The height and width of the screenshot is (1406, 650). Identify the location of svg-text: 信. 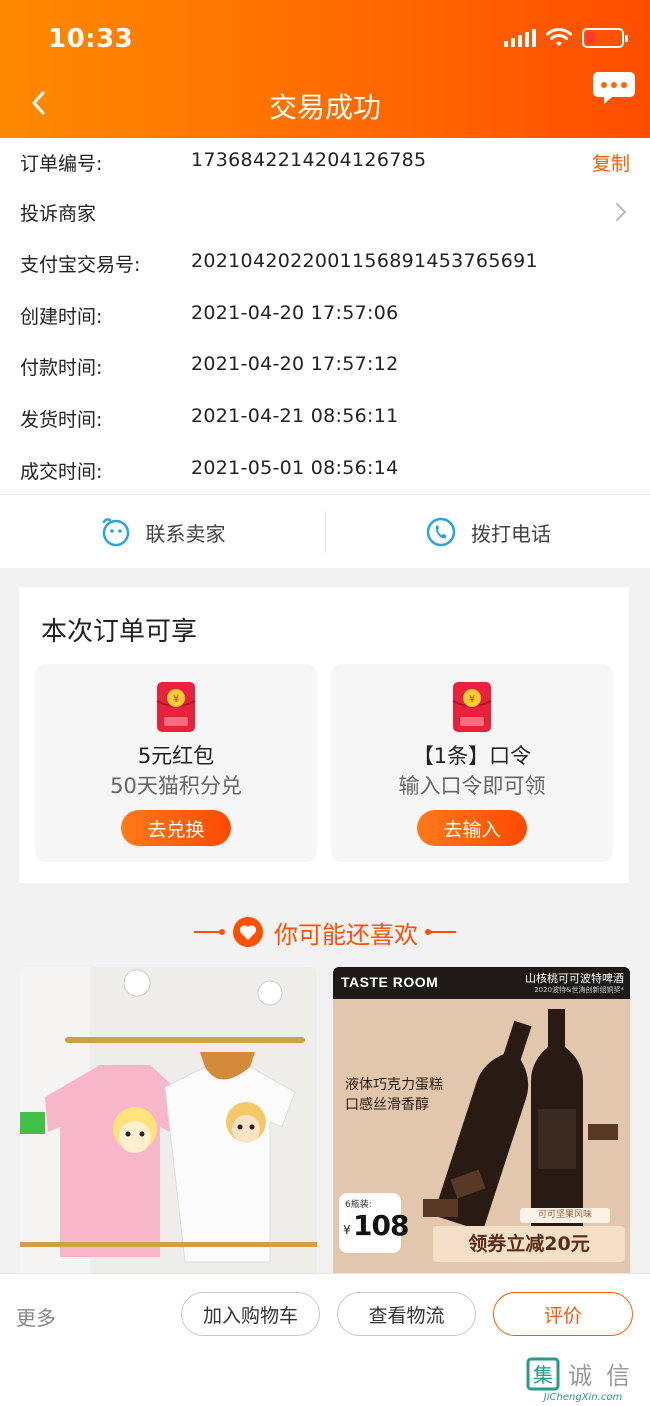
(618, 1376).